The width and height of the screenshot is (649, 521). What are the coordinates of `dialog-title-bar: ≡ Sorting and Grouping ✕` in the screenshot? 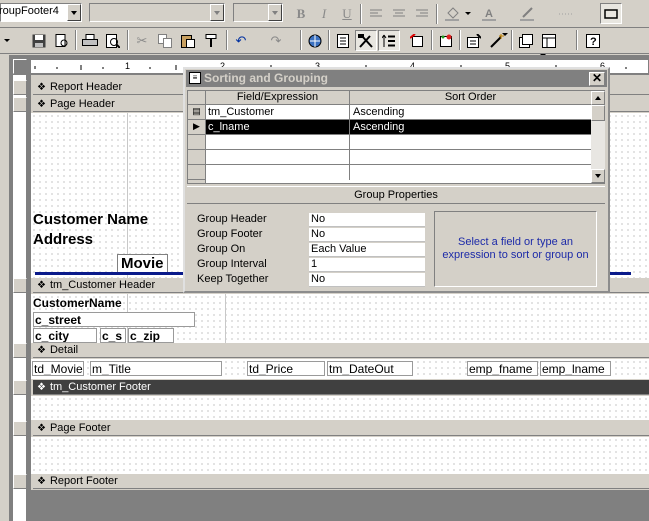 It's located at (396, 78).